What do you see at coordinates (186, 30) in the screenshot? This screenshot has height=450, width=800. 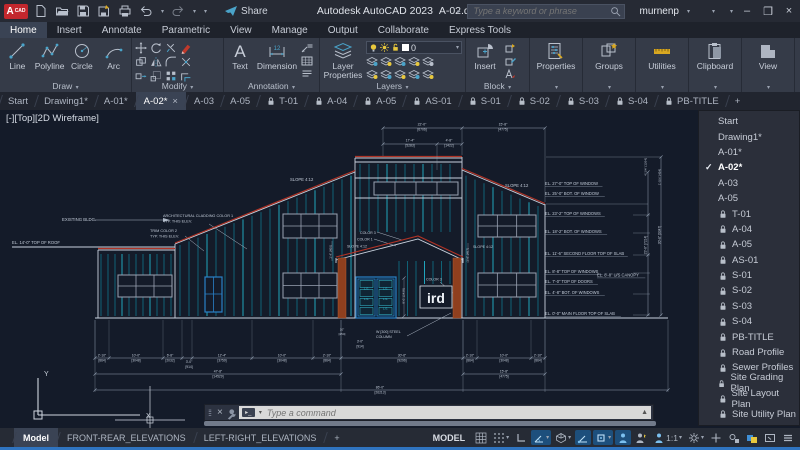 I see `ribbon-tab-parametric: Parametric` at bounding box center [186, 30].